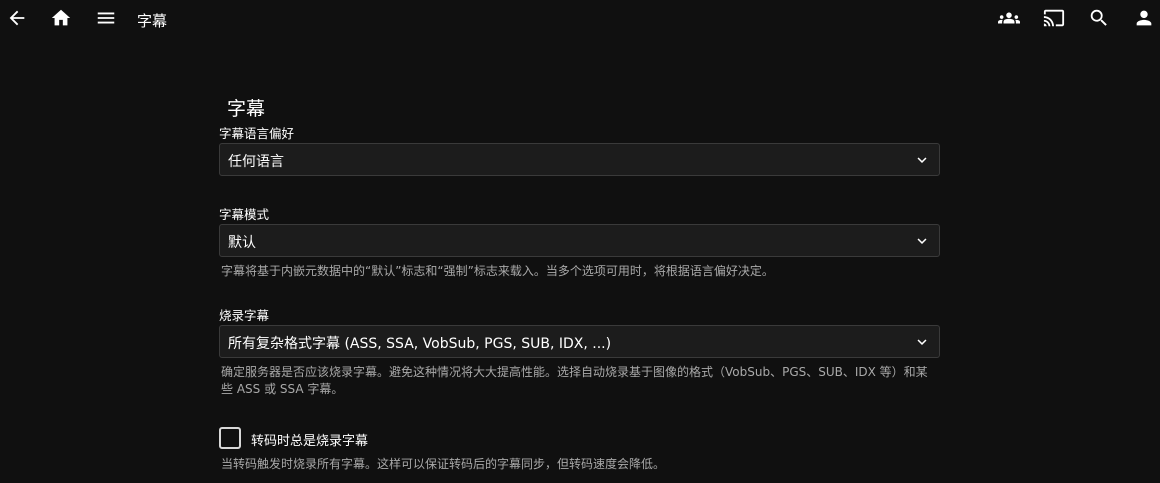  Describe the element at coordinates (579, 159) in the screenshot. I see `language-pref-select: 任何语言` at that location.